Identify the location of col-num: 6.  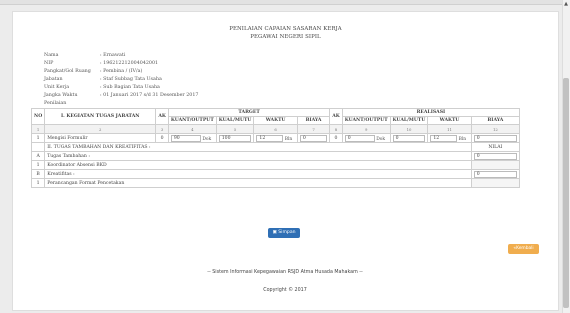
(275, 129).